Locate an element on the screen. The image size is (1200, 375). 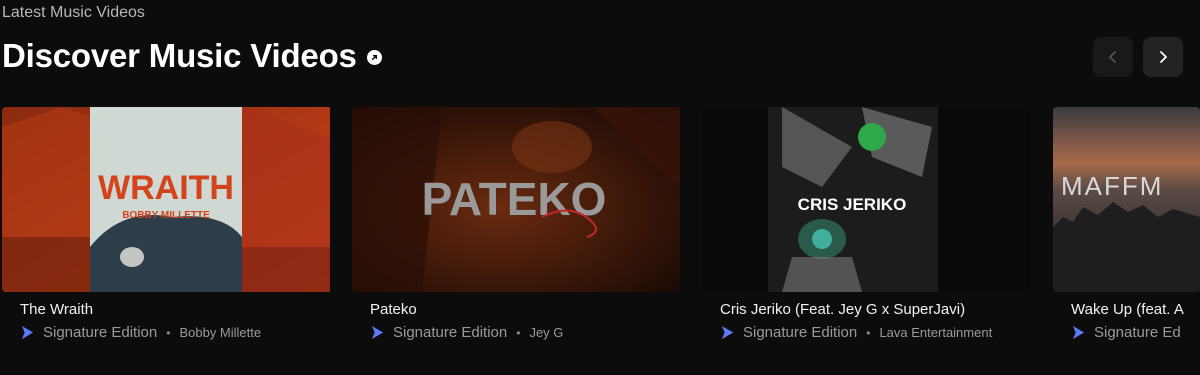
section-label: Latest Music Videos is located at coordinates (73, 12).